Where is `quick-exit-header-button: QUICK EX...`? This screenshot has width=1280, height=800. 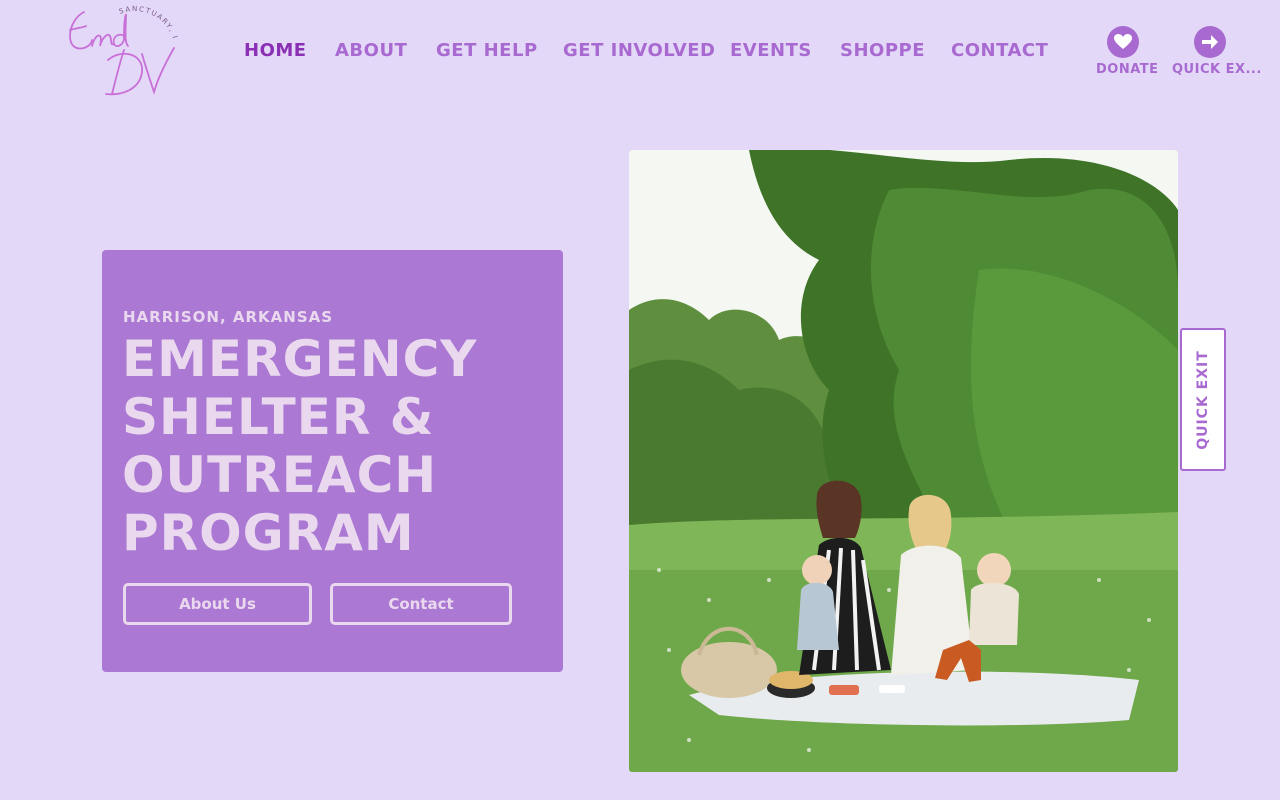 quick-exit-header-button: QUICK EX... is located at coordinates (1217, 51).